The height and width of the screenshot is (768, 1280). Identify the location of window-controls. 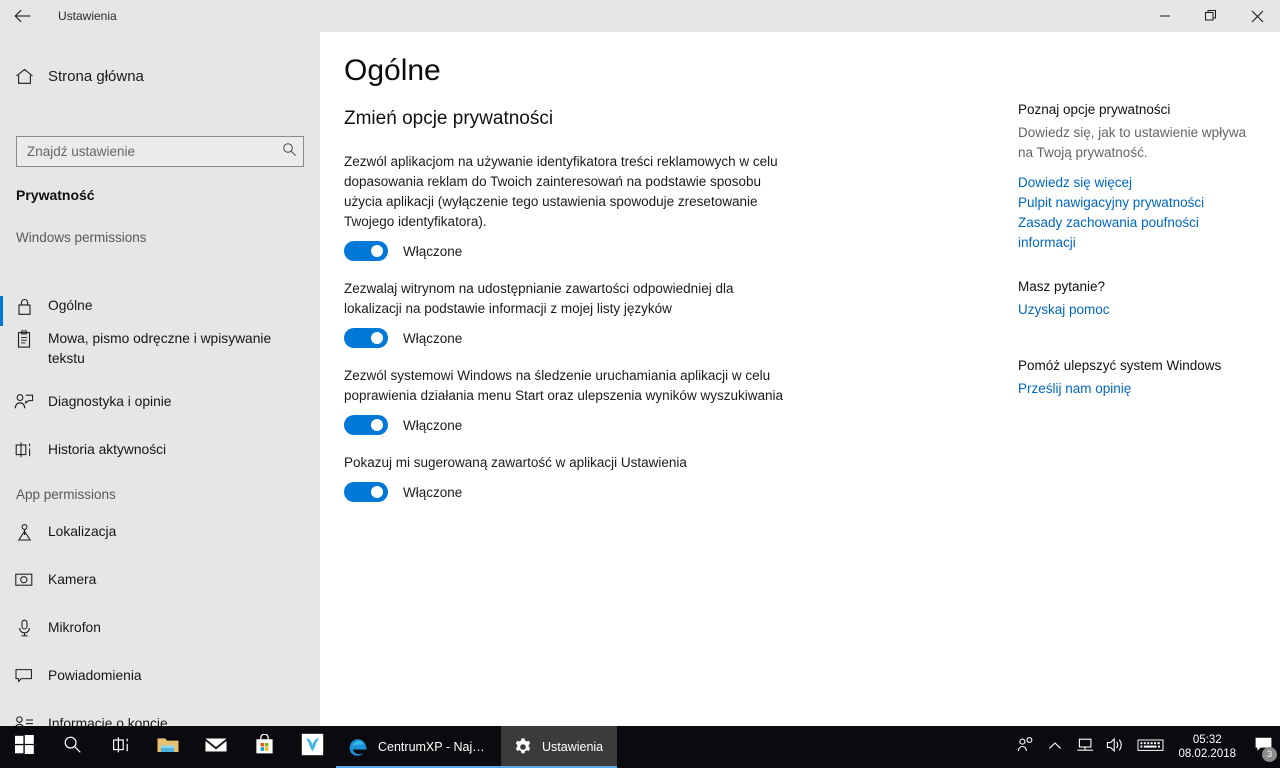
(1211, 16).